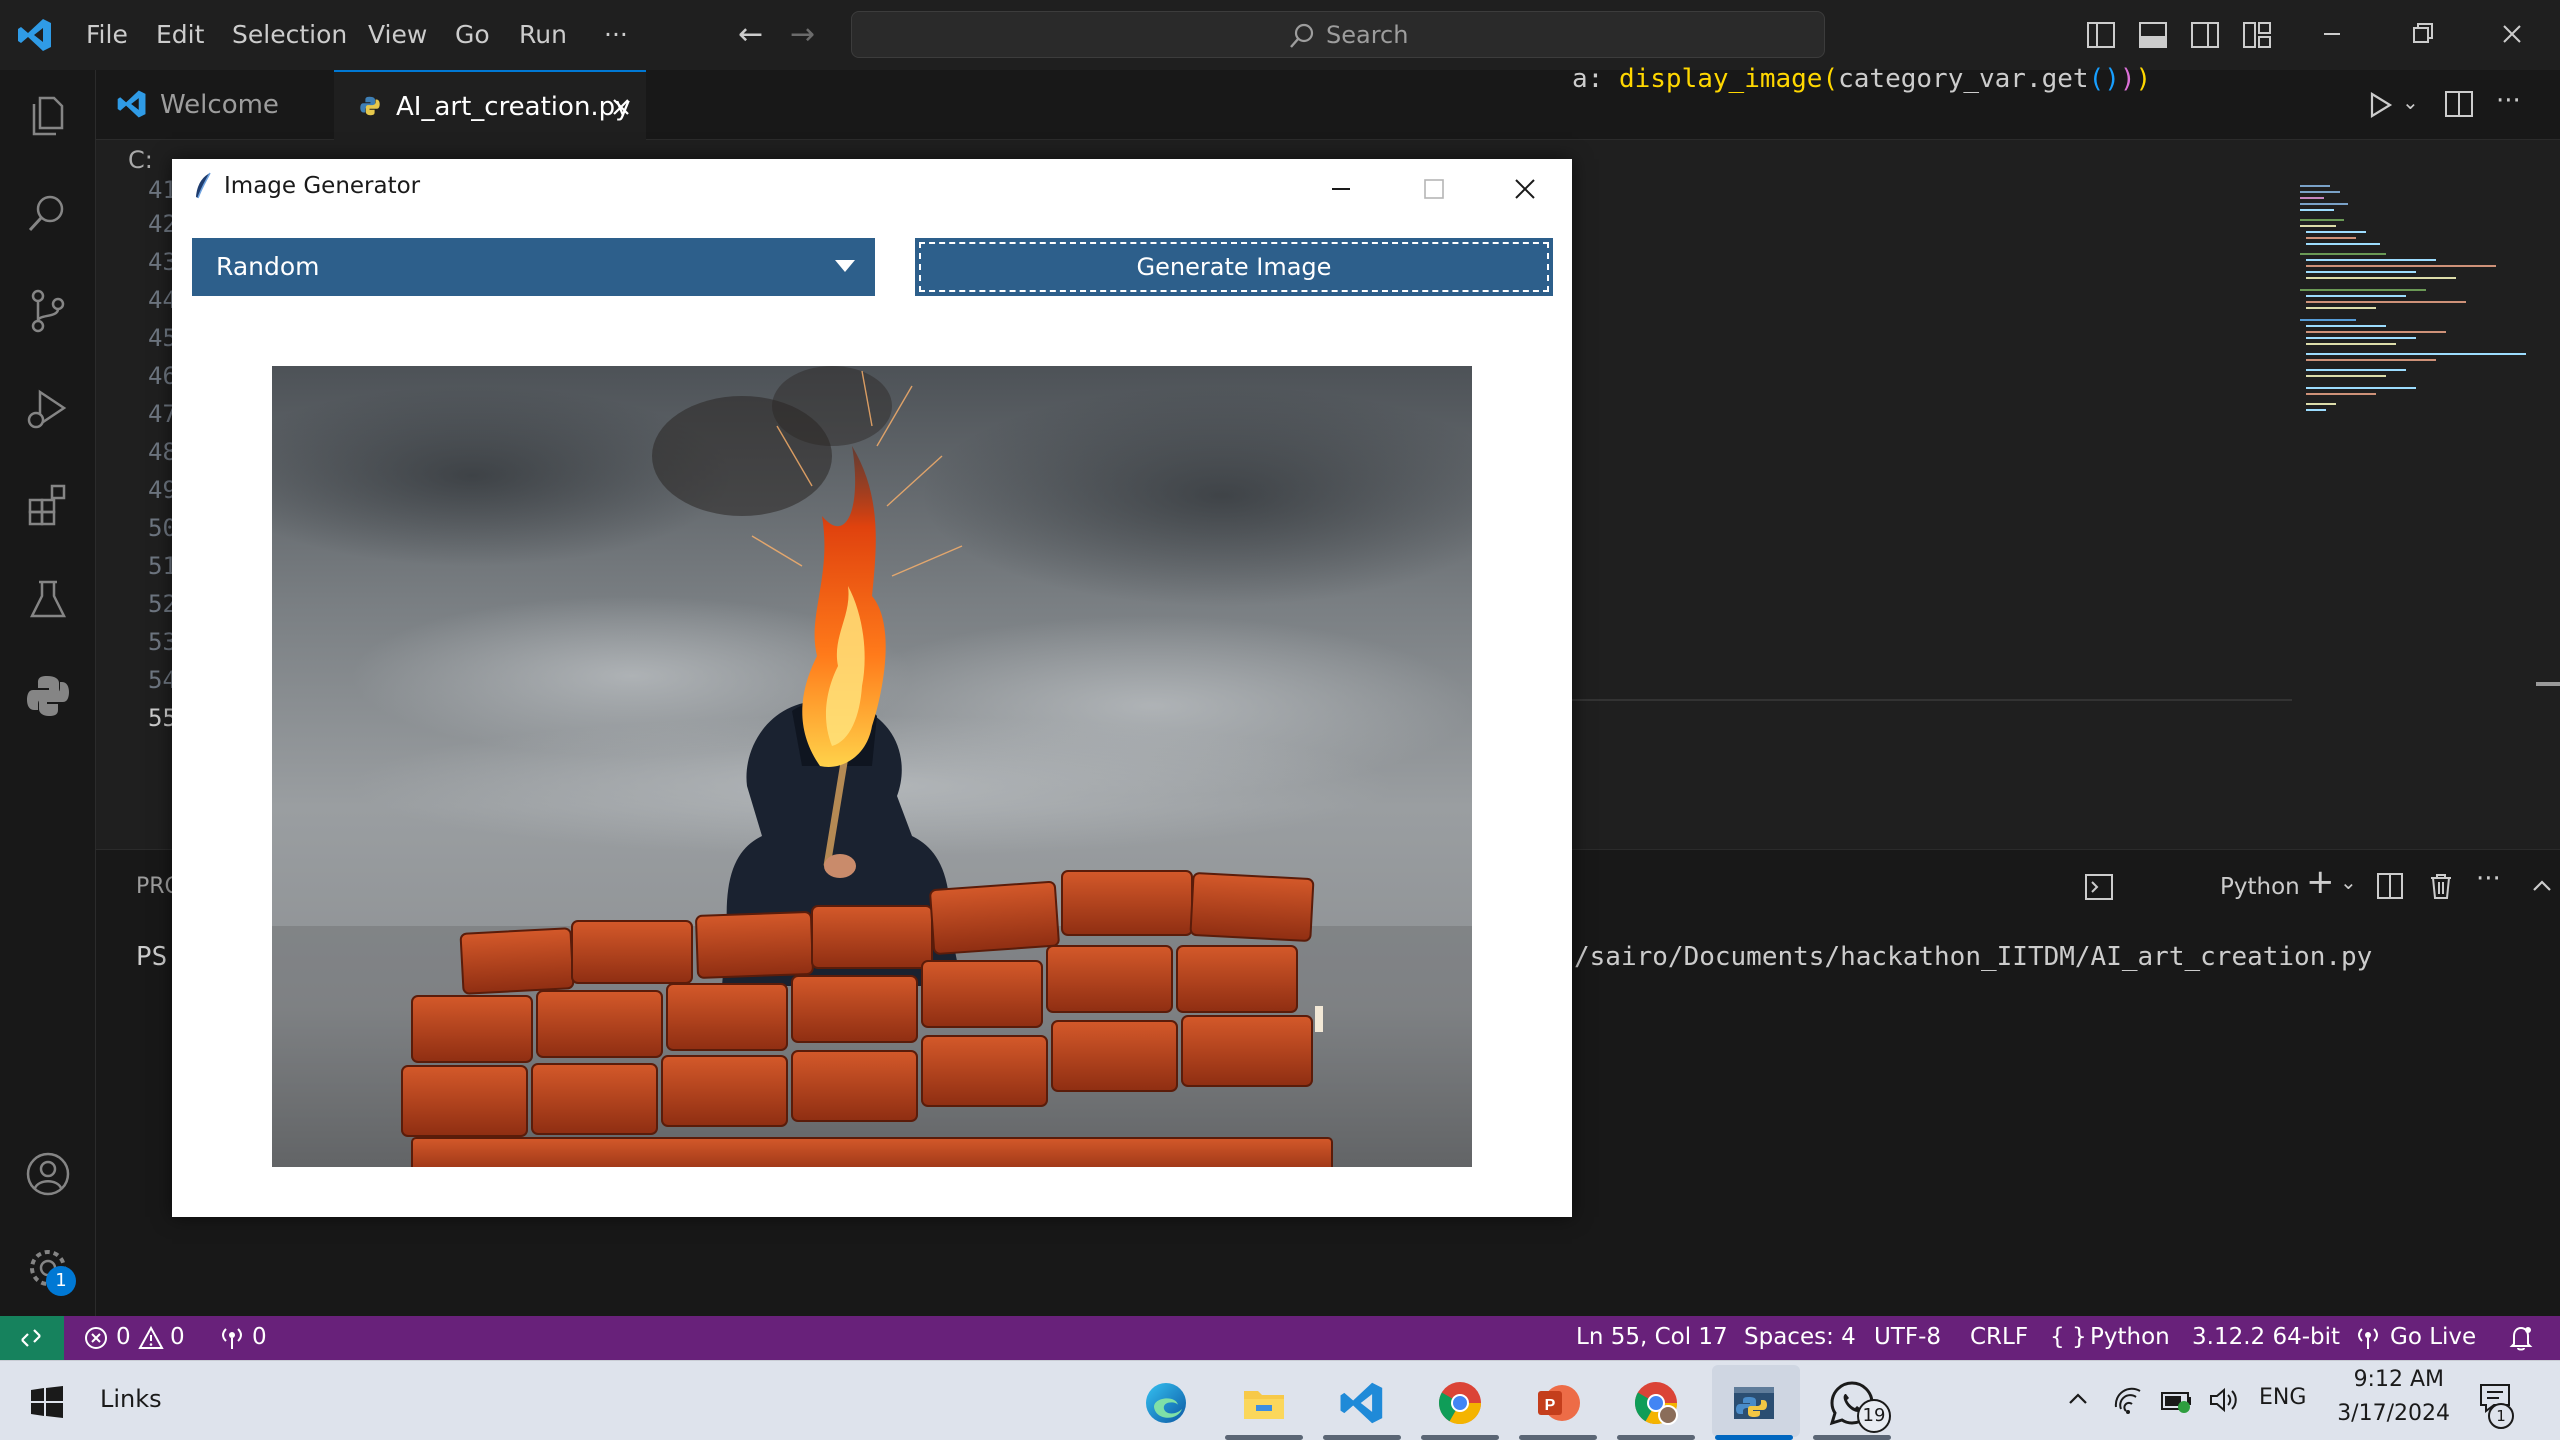  Describe the element at coordinates (2130, 1337) in the screenshot. I see `language-mode: Python` at that location.